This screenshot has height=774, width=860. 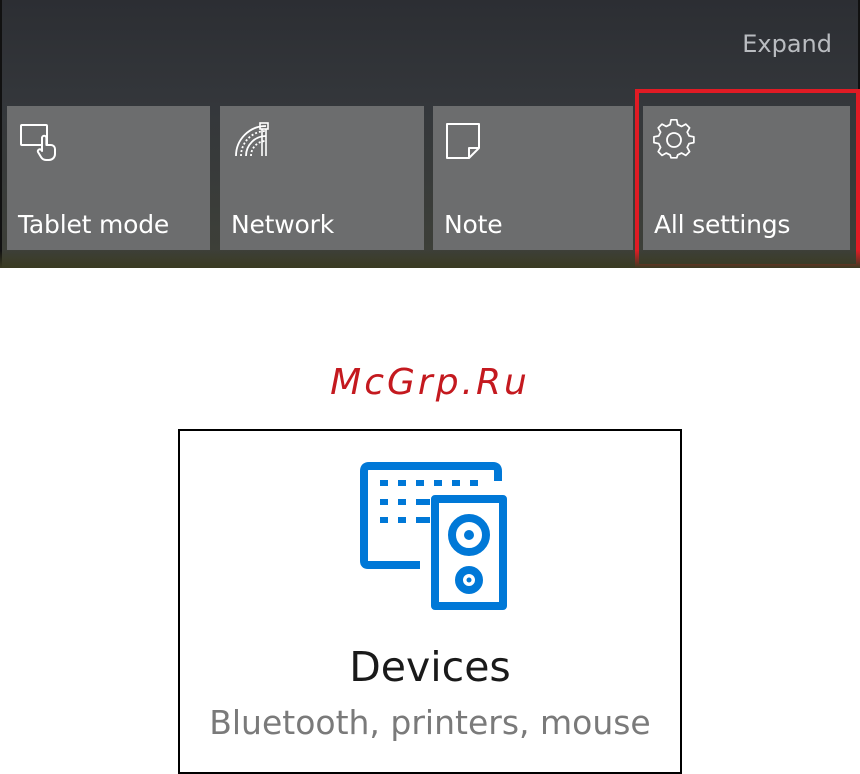 I want to click on tile-label: Tablet mode, so click(x=94, y=224).